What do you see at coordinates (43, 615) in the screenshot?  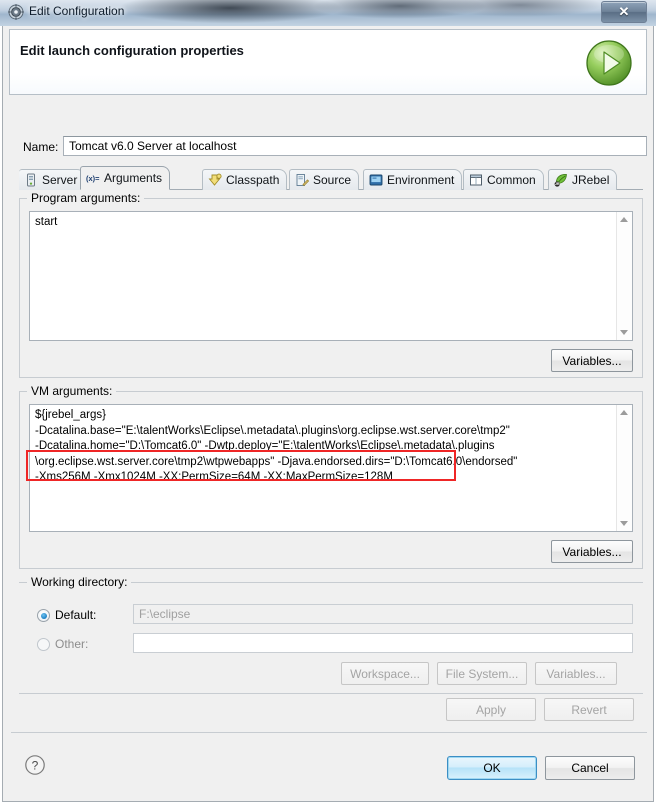 I see `working-directory-default-radio` at bounding box center [43, 615].